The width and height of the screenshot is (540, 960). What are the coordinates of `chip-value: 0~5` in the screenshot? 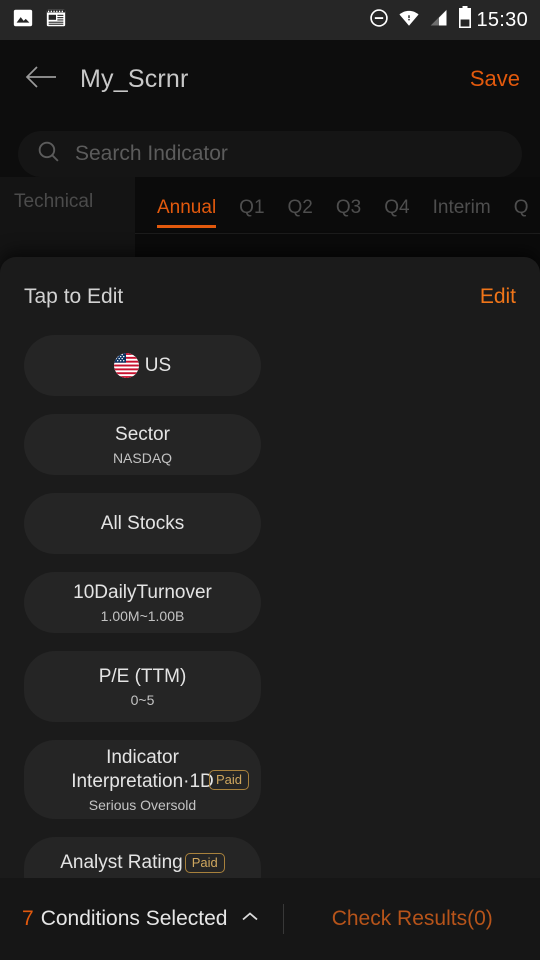 It's located at (142, 700).